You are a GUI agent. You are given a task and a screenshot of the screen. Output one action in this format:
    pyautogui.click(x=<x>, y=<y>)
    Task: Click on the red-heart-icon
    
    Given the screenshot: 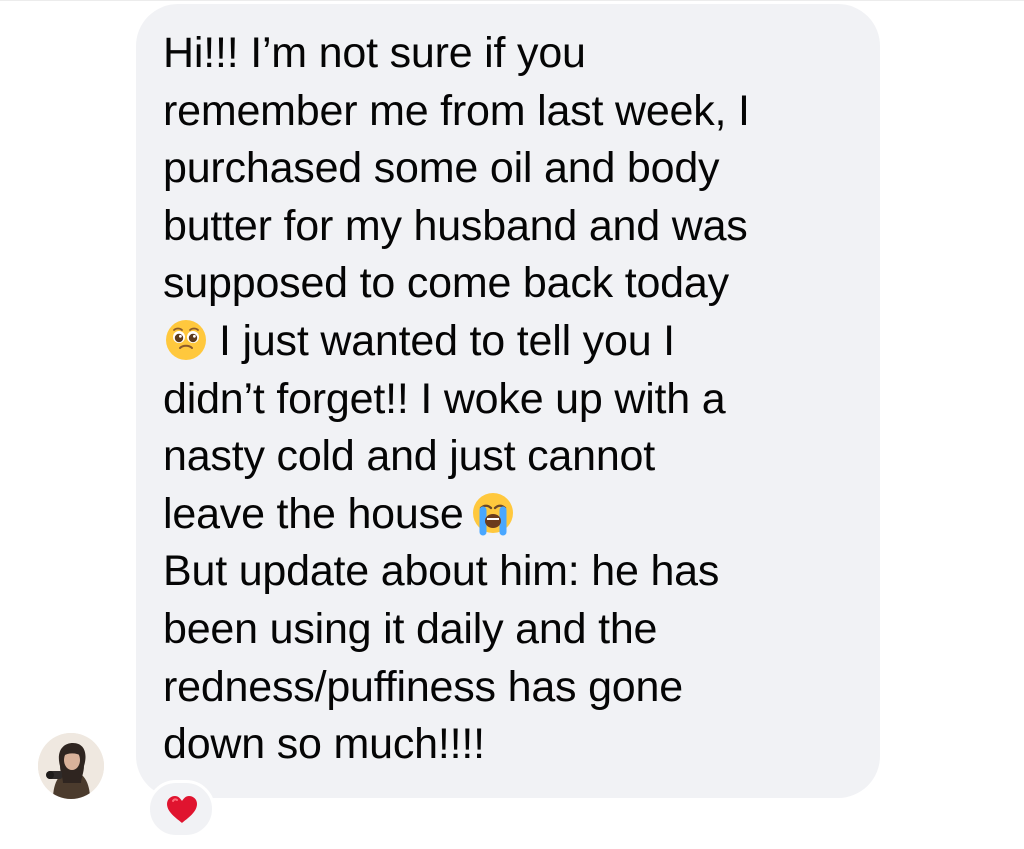 What is the action you would take?
    pyautogui.click(x=182, y=809)
    